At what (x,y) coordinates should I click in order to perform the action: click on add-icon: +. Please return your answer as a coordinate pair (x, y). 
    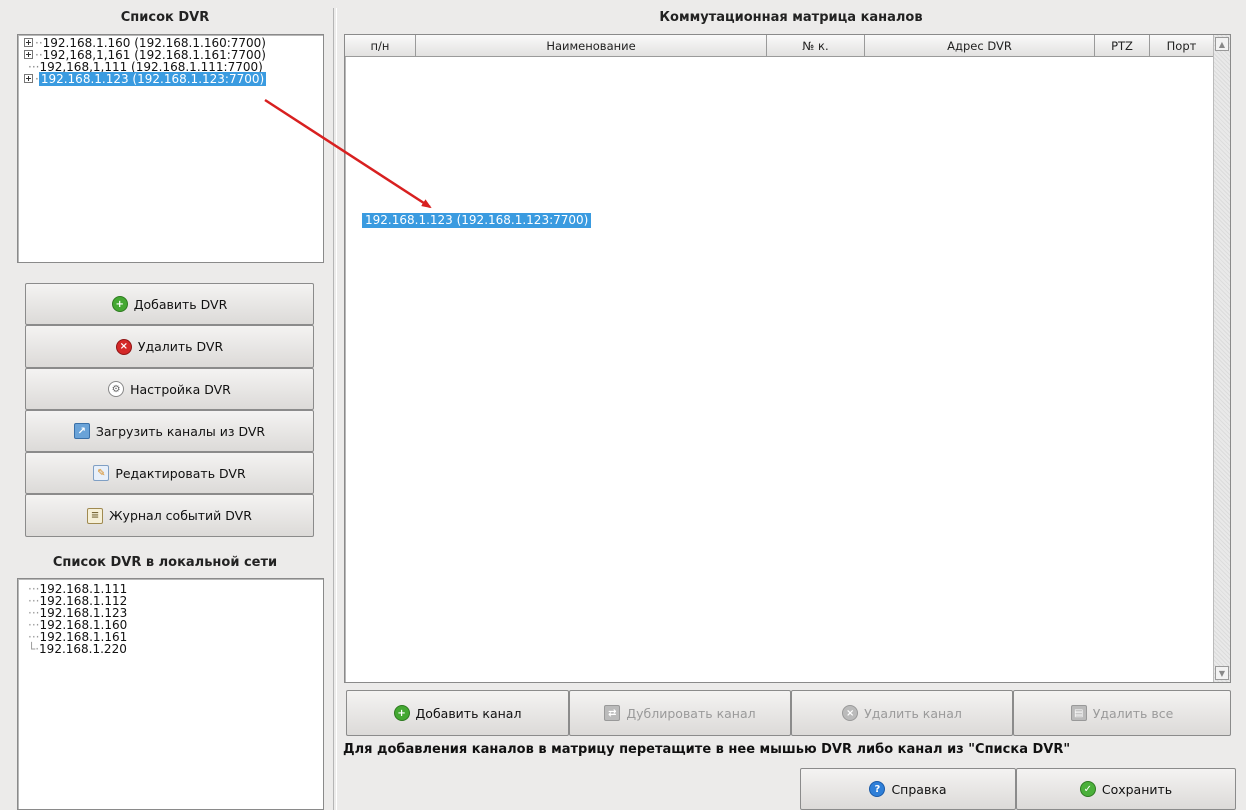
    Looking at the image, I should click on (401, 713).